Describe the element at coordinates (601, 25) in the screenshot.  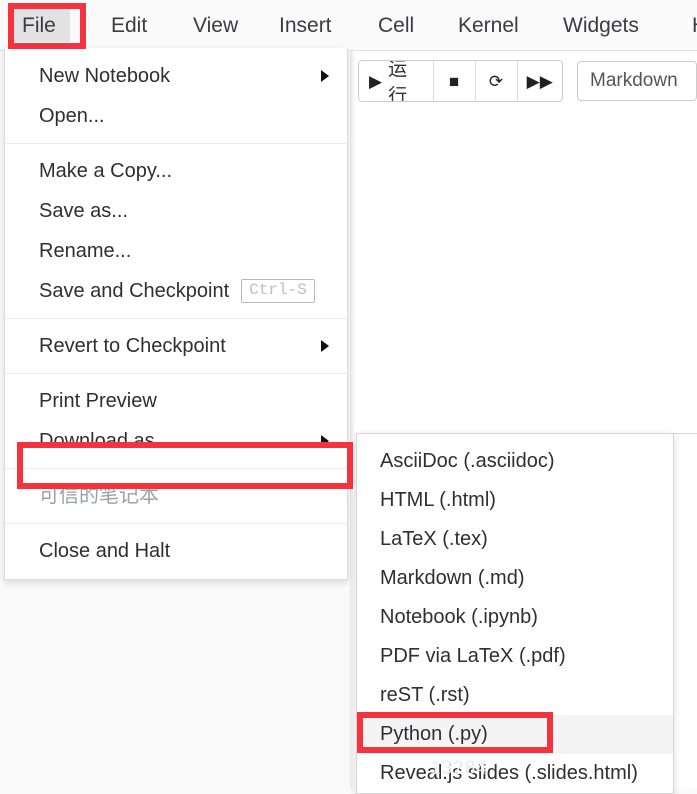
I see `menubar-item-widgets: Widgets` at that location.